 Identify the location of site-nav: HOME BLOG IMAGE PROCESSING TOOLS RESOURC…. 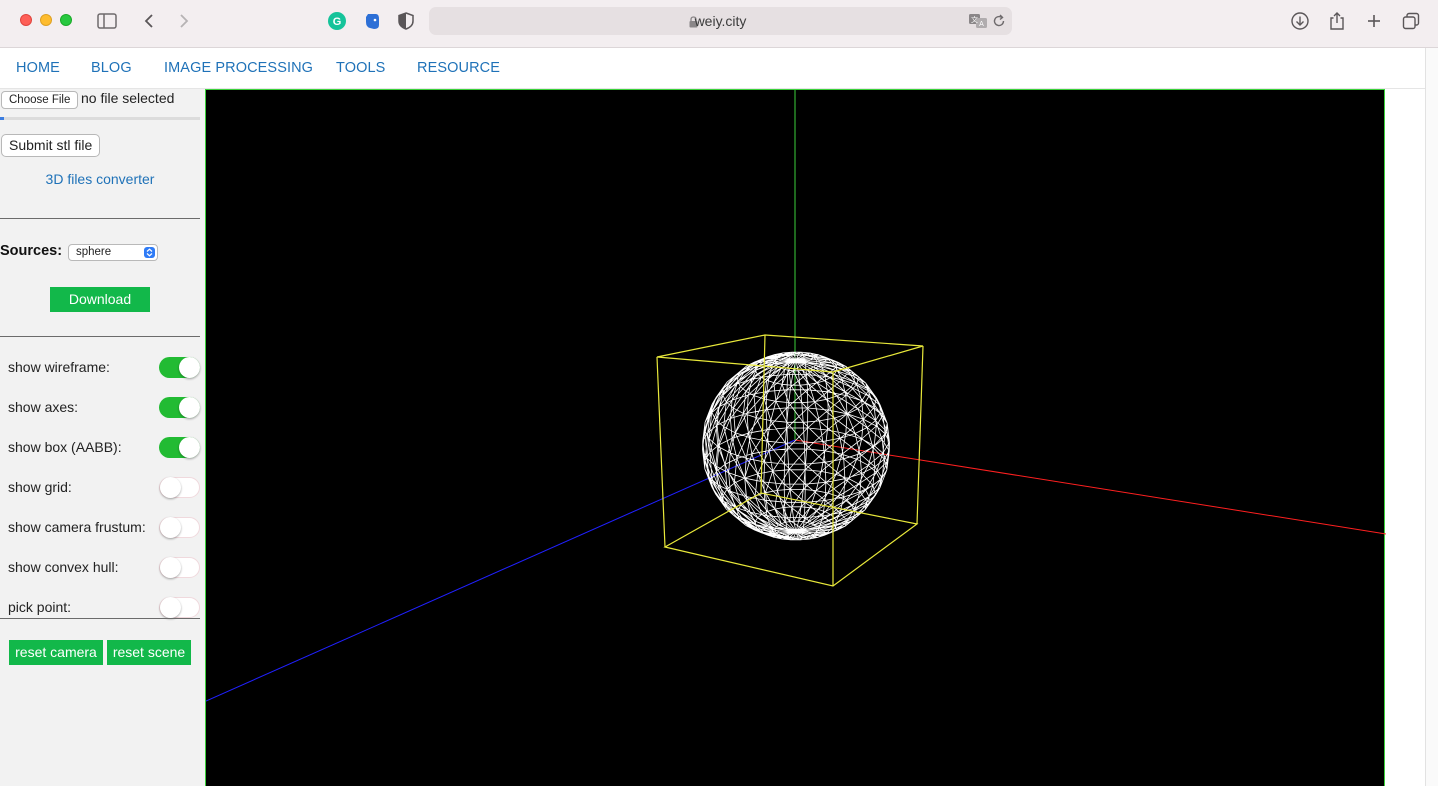
(712, 68).